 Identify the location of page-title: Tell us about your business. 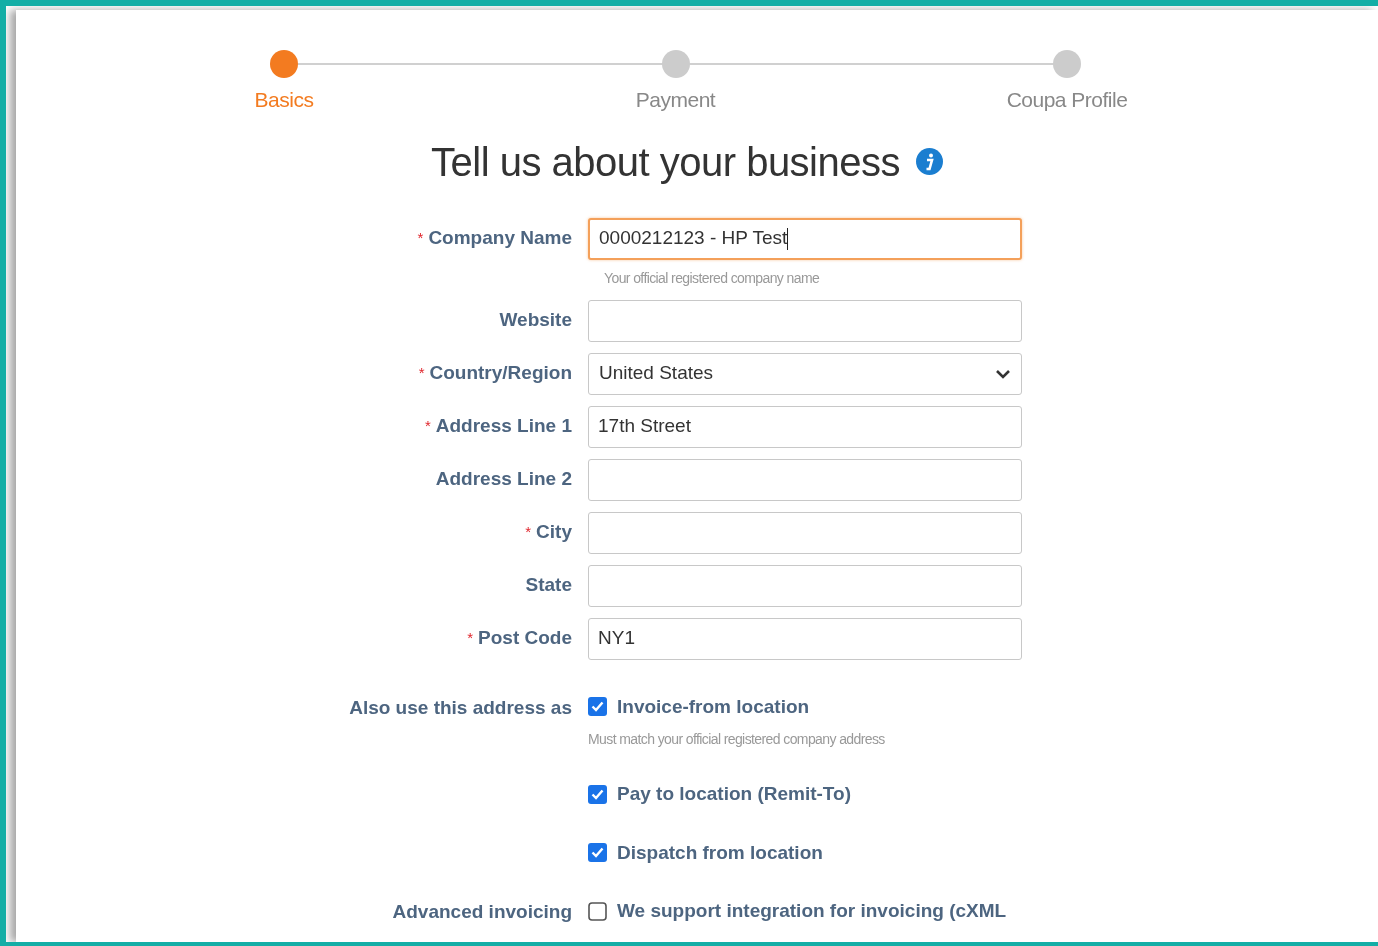
(665, 162).